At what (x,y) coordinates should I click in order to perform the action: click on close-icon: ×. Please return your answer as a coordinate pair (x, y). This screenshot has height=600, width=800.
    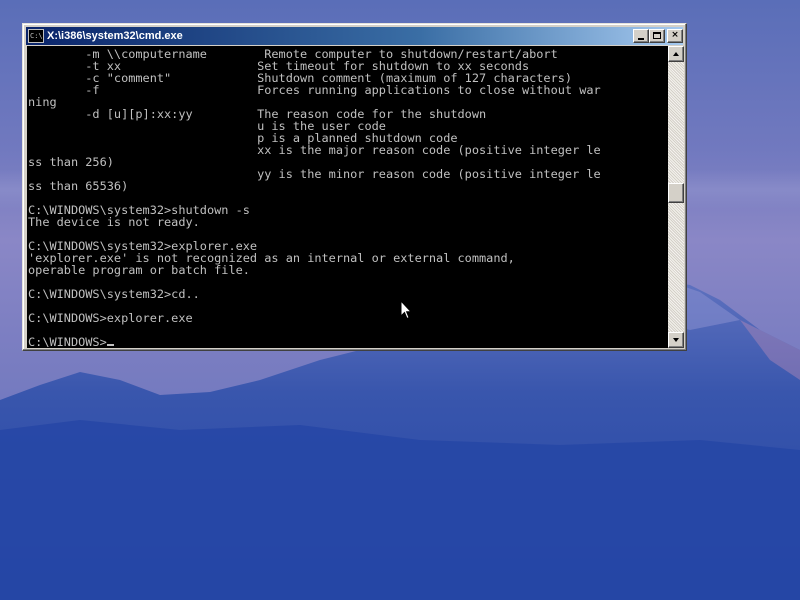
    Looking at the image, I should click on (675, 35).